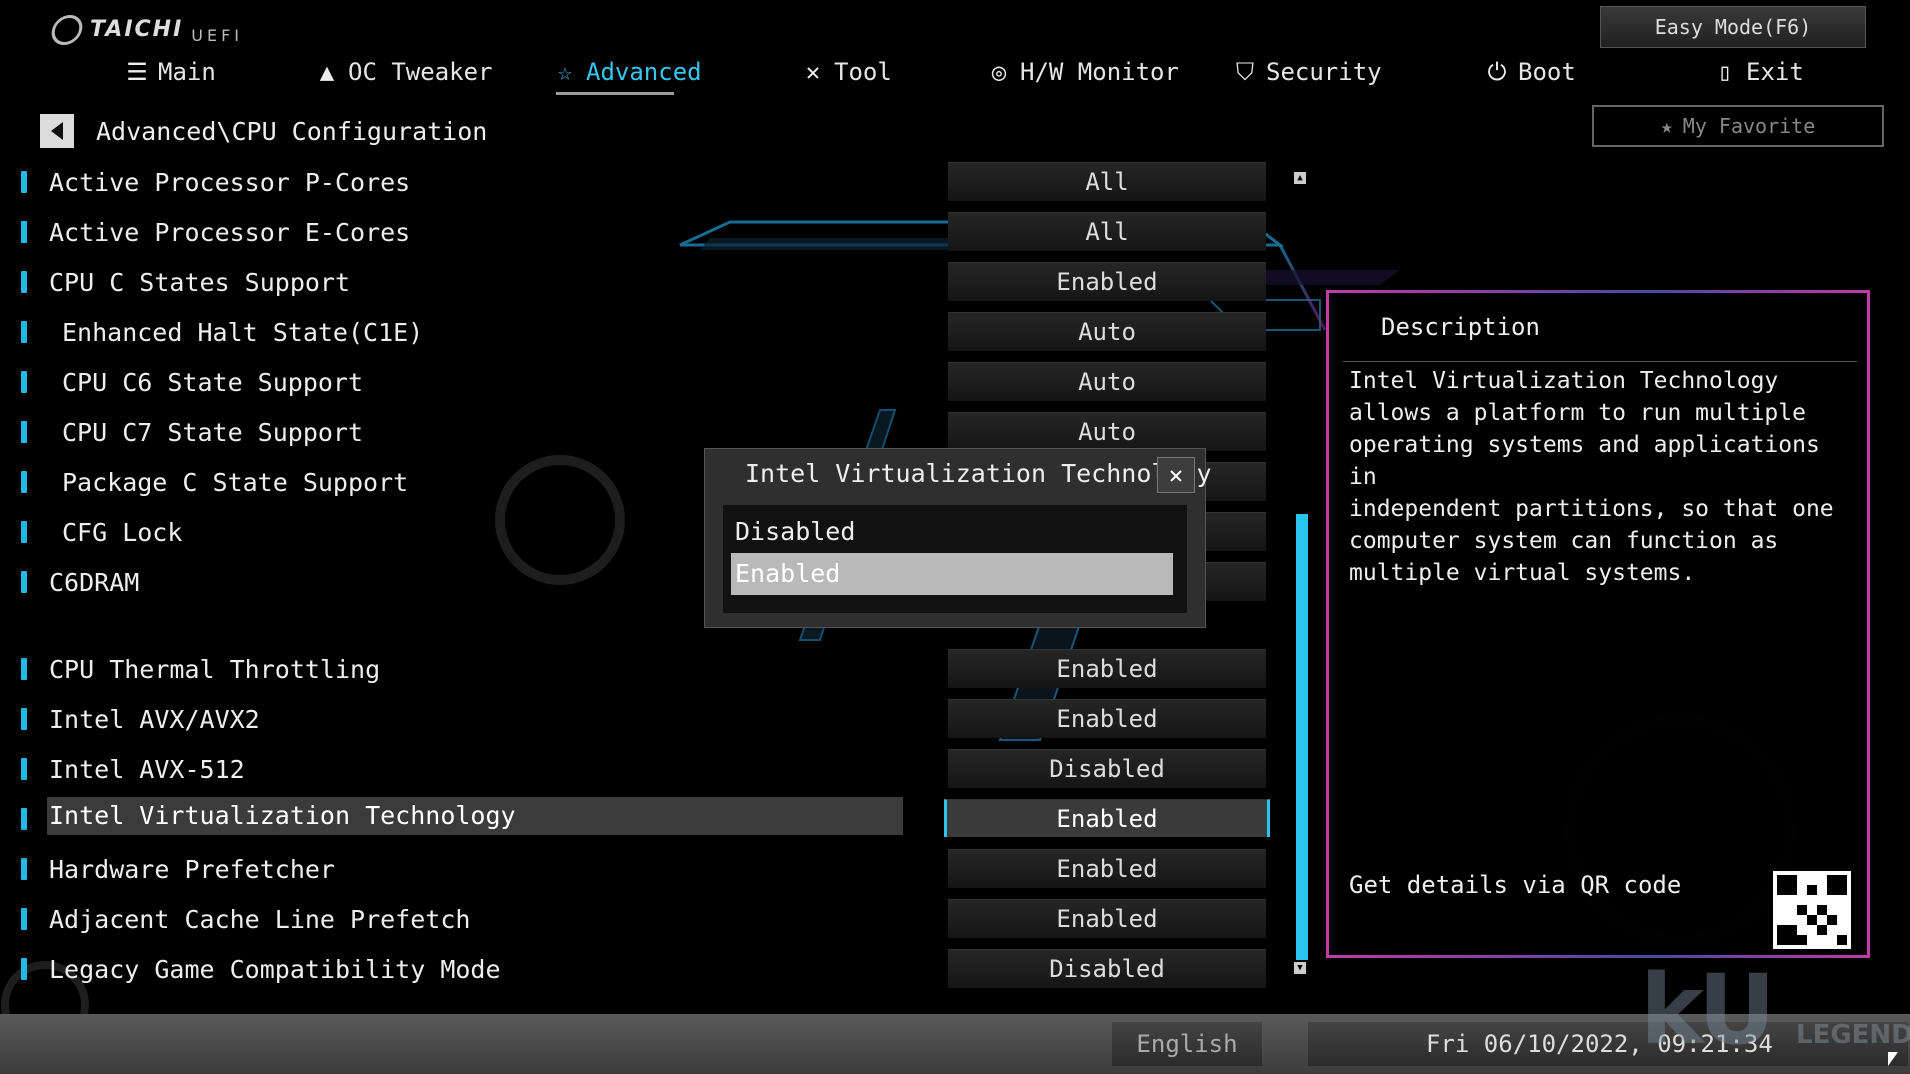 The height and width of the screenshot is (1074, 1910). Describe the element at coordinates (292, 131) in the screenshot. I see `breadcrumb-path: Advanced\CPU Configuration` at that location.